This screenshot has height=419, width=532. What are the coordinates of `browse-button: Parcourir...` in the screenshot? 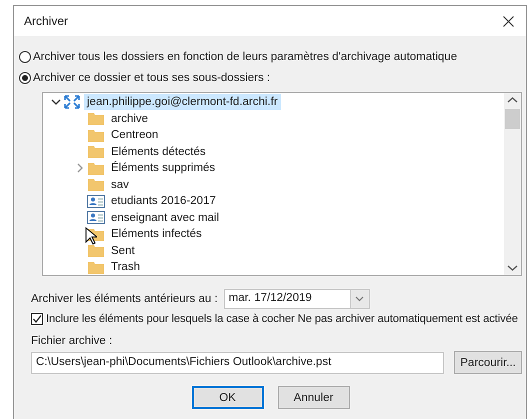 It's located at (488, 362).